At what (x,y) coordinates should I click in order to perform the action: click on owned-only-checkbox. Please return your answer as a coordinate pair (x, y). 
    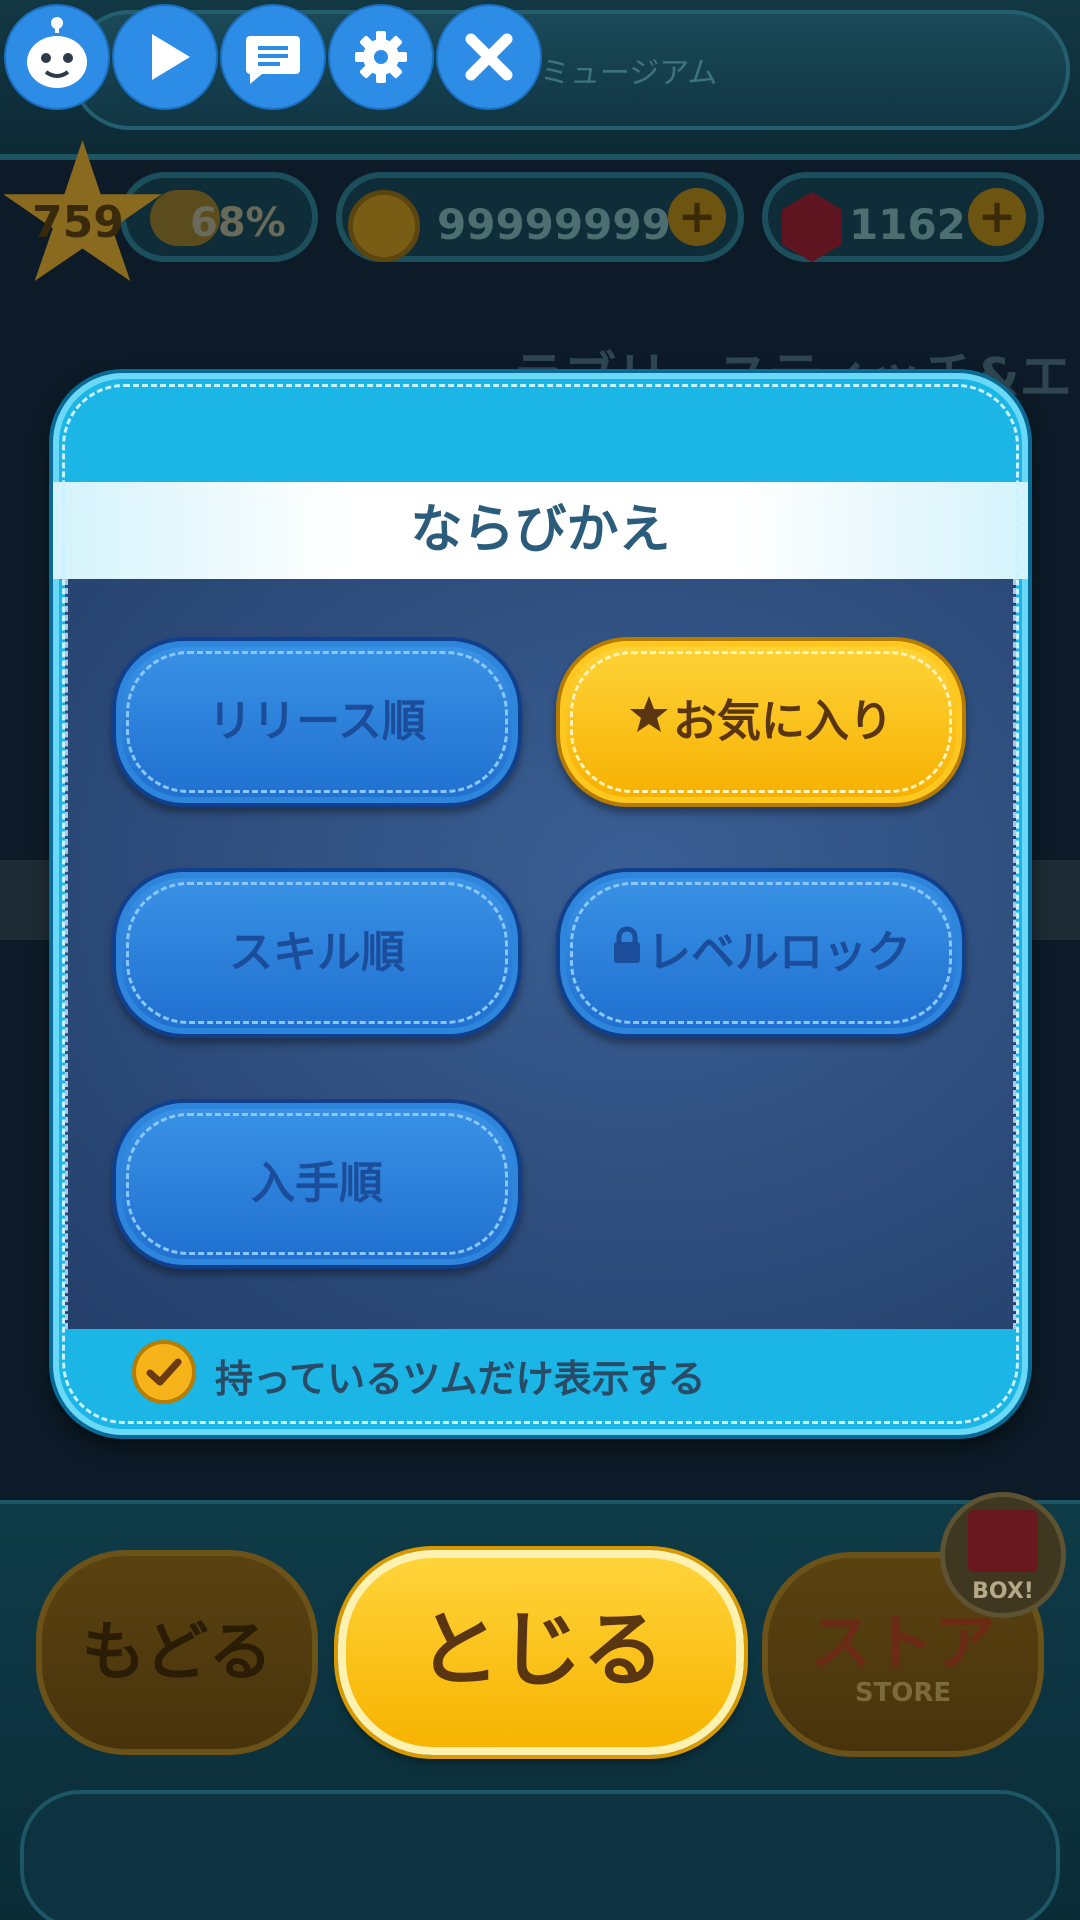
    Looking at the image, I should click on (164, 1372).